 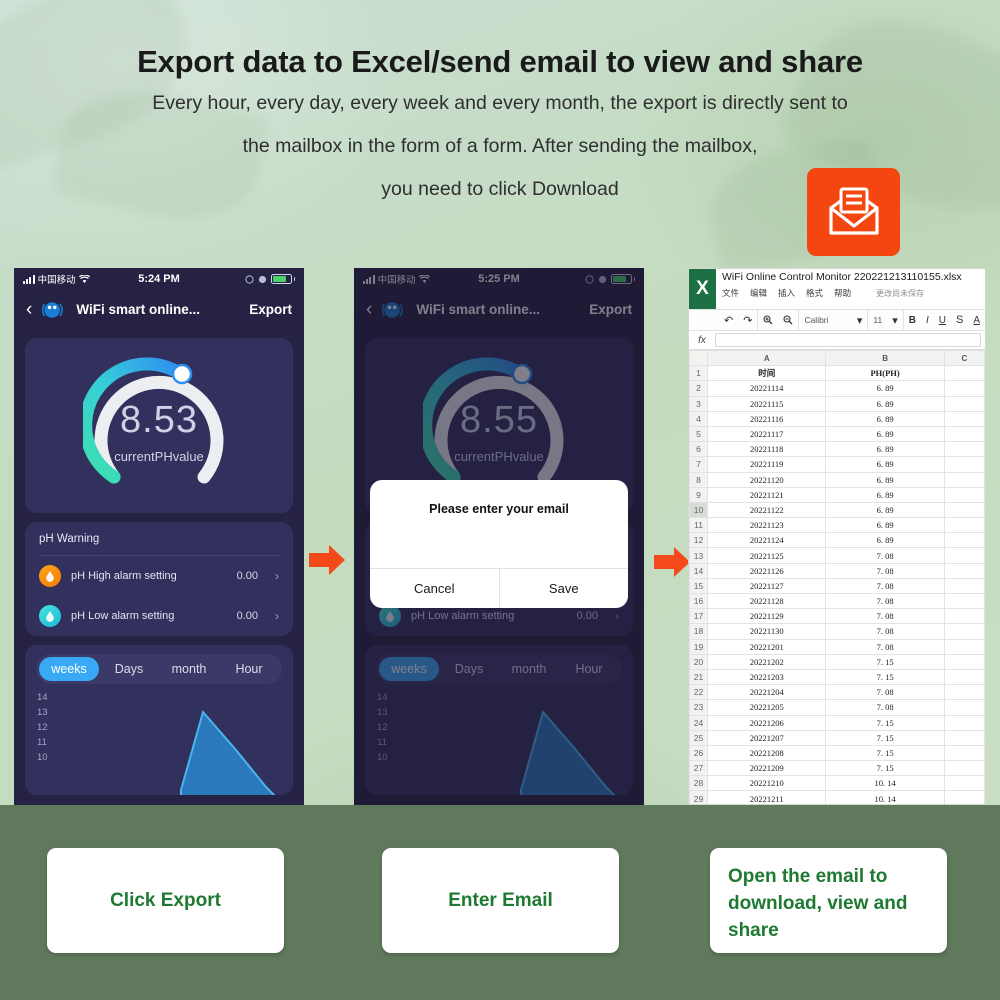 I want to click on cell-a: 20221114, so click(x=767, y=388).